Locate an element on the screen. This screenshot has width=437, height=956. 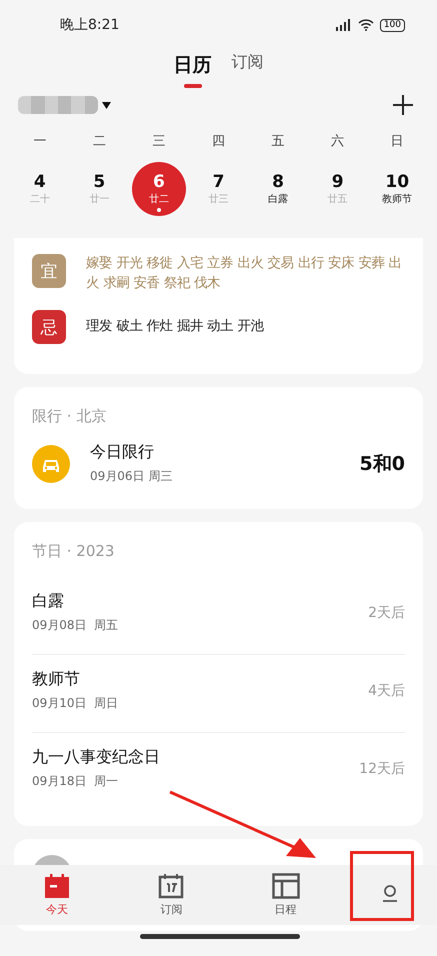
almanac-badge: 宜 is located at coordinates (49, 271).